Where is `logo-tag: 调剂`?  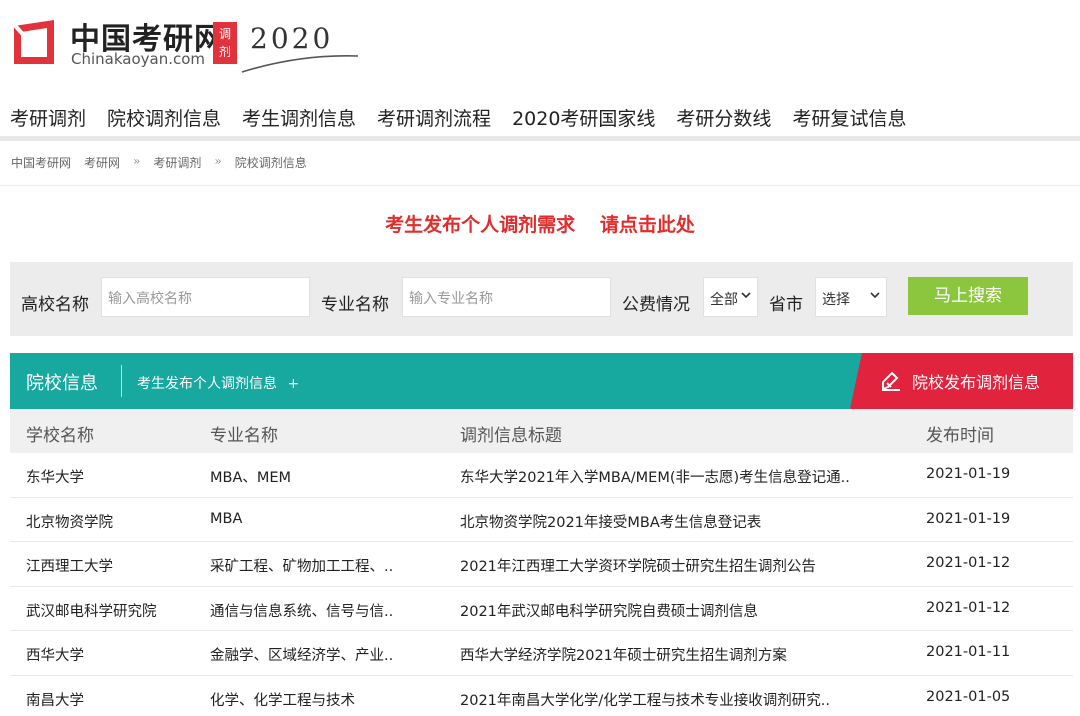 logo-tag: 调剂 is located at coordinates (225, 43).